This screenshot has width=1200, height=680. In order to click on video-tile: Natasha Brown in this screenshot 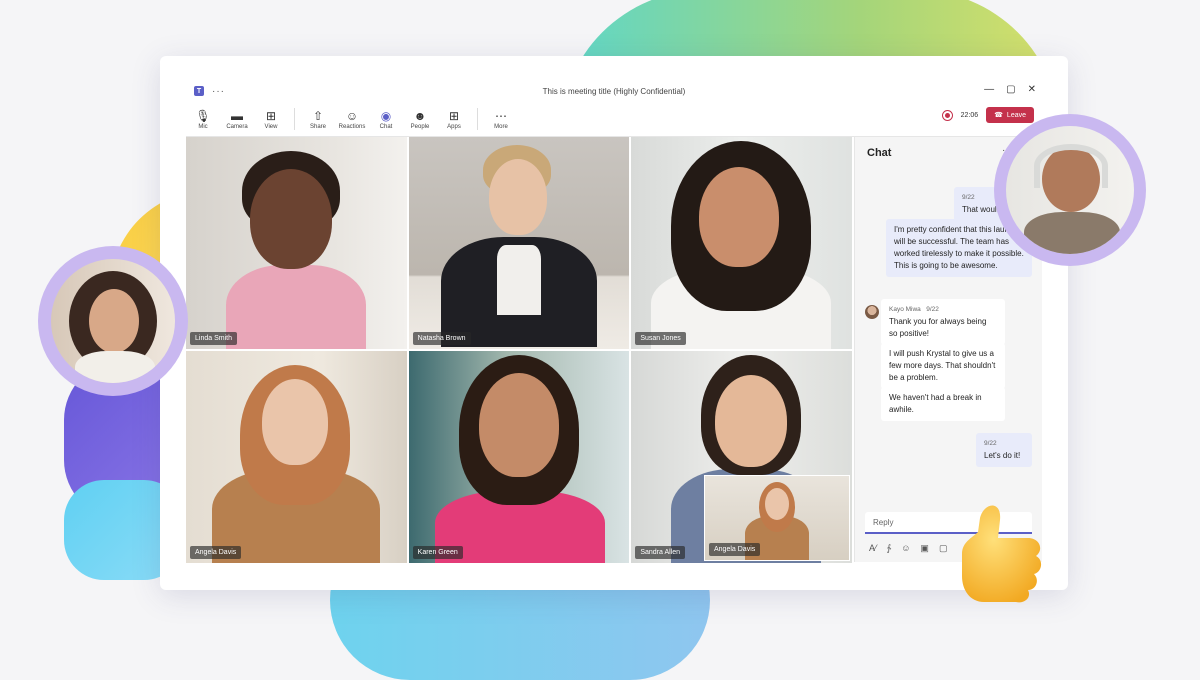, I will do `click(519, 243)`.